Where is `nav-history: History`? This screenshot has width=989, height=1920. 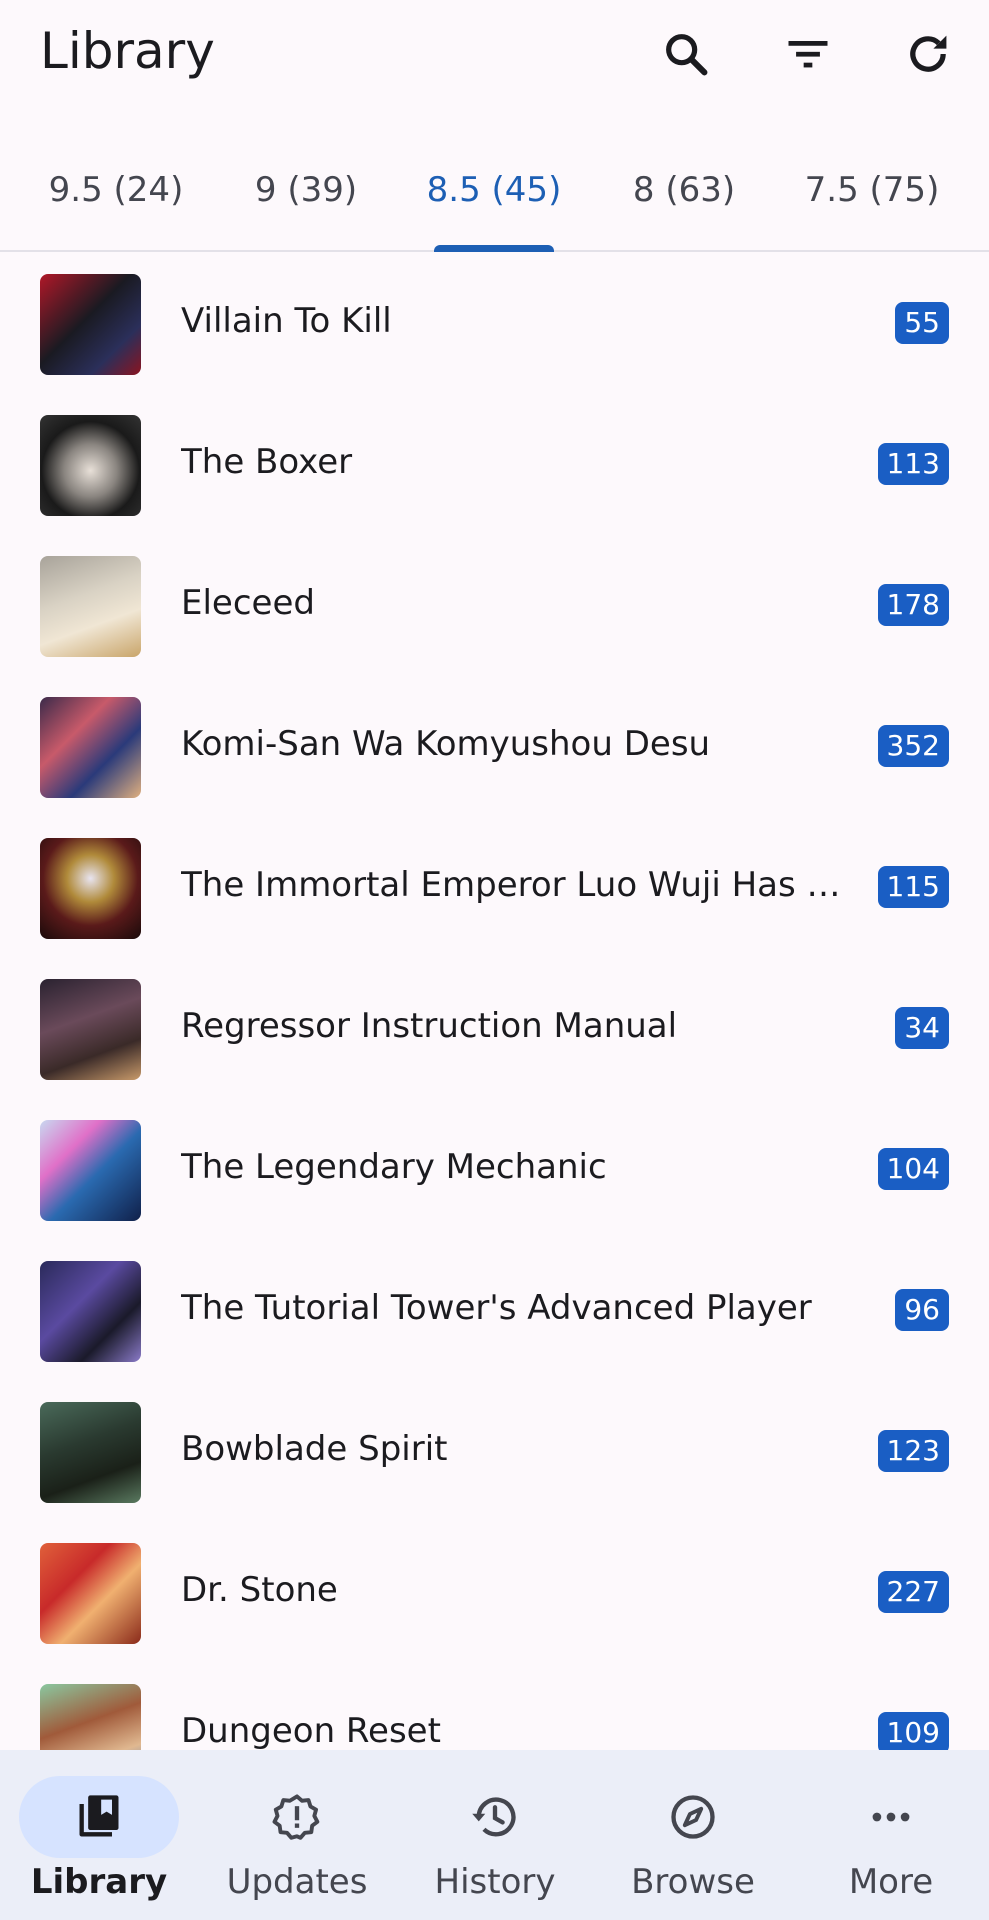
nav-history: History is located at coordinates (495, 1835).